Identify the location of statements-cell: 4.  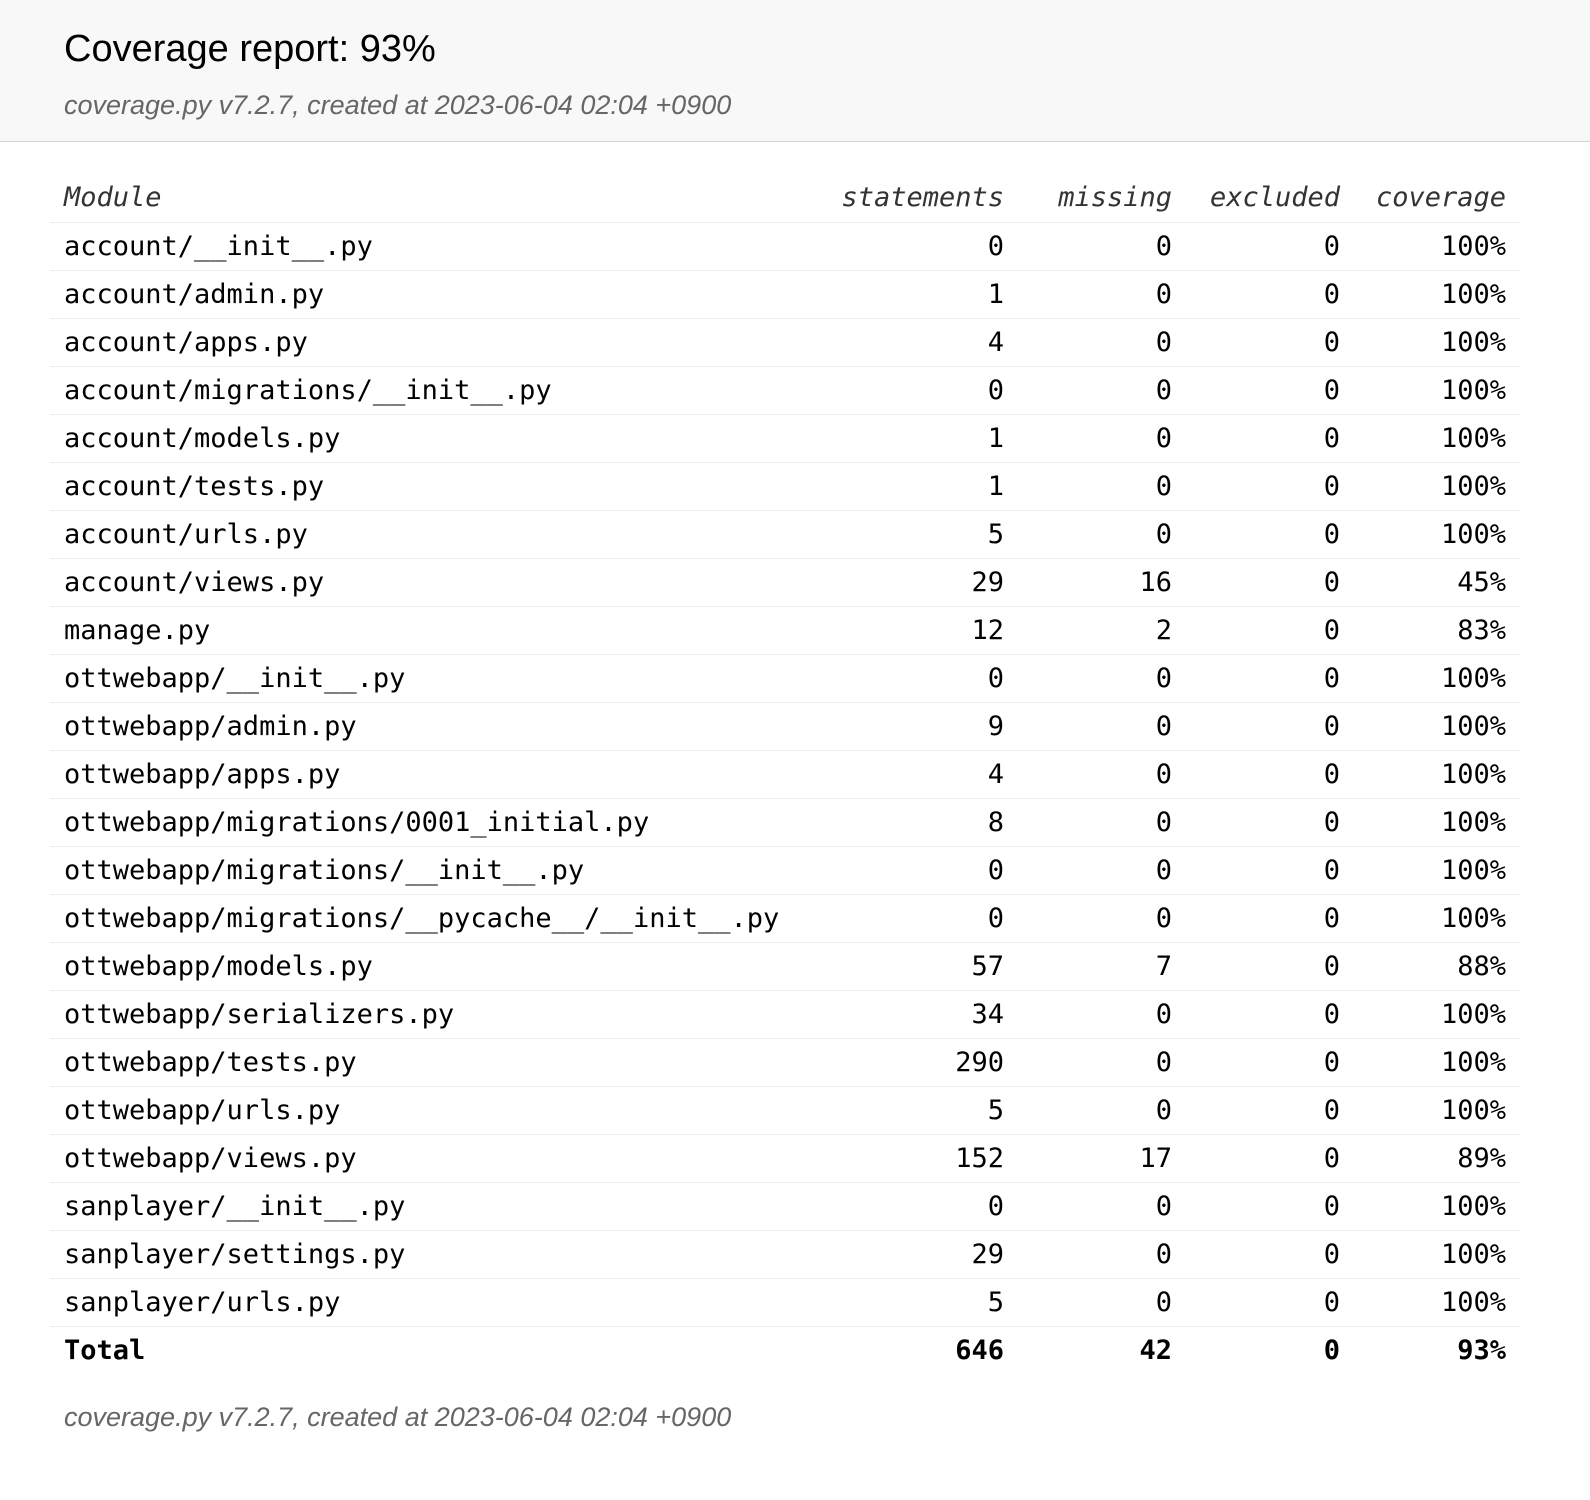
(995, 774).